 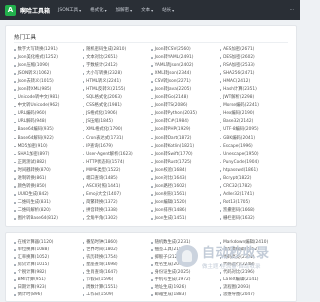 I want to click on tool-link: JWT解析(2298), so click(x=254, y=98).